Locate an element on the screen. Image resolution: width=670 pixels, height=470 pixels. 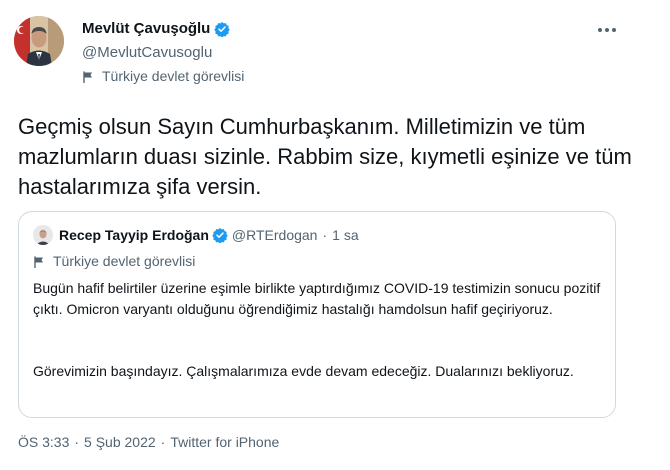
quoted-author-label: Türkiye devlet görevlisi is located at coordinates (114, 261).